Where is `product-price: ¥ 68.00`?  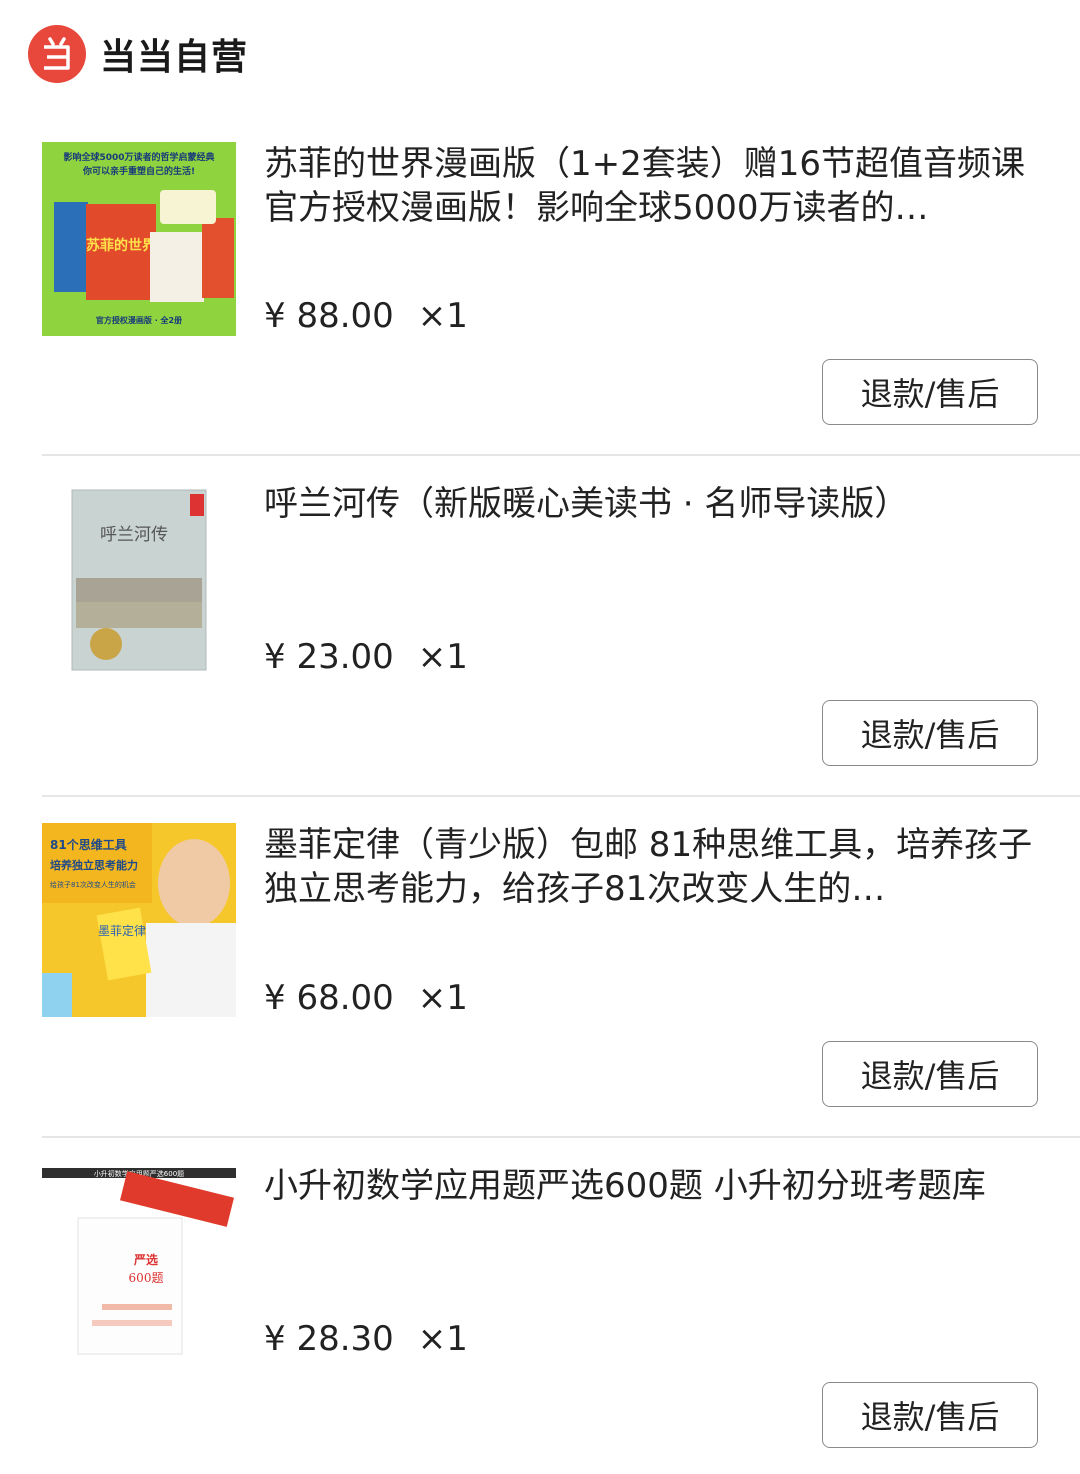 product-price: ¥ 68.00 is located at coordinates (329, 998).